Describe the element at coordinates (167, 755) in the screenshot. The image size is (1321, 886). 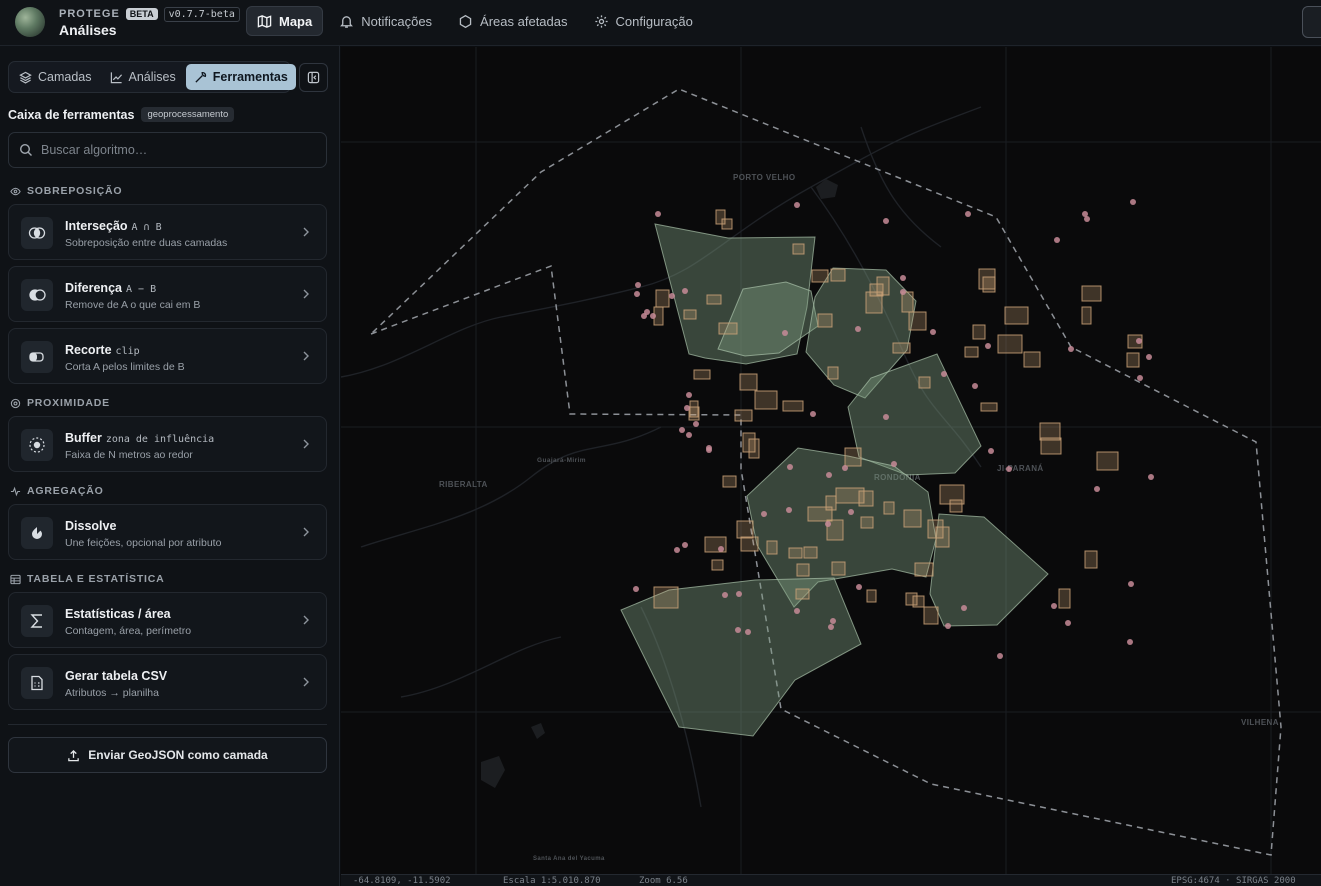
I see `upload-geojson-button: Enviar GeoJSON como camada` at that location.